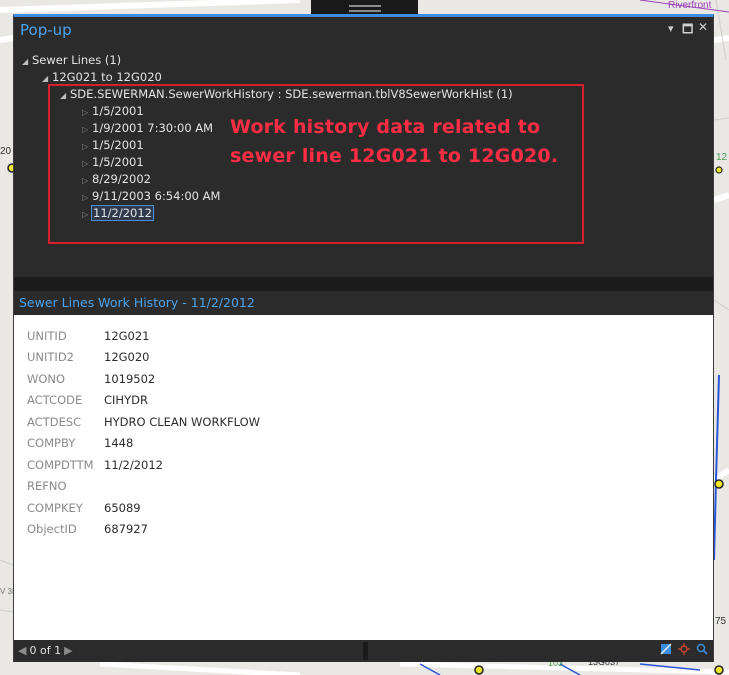  What do you see at coordinates (87, 400) in the screenshot?
I see `attribute-row: ACTCODE CIHYDR` at bounding box center [87, 400].